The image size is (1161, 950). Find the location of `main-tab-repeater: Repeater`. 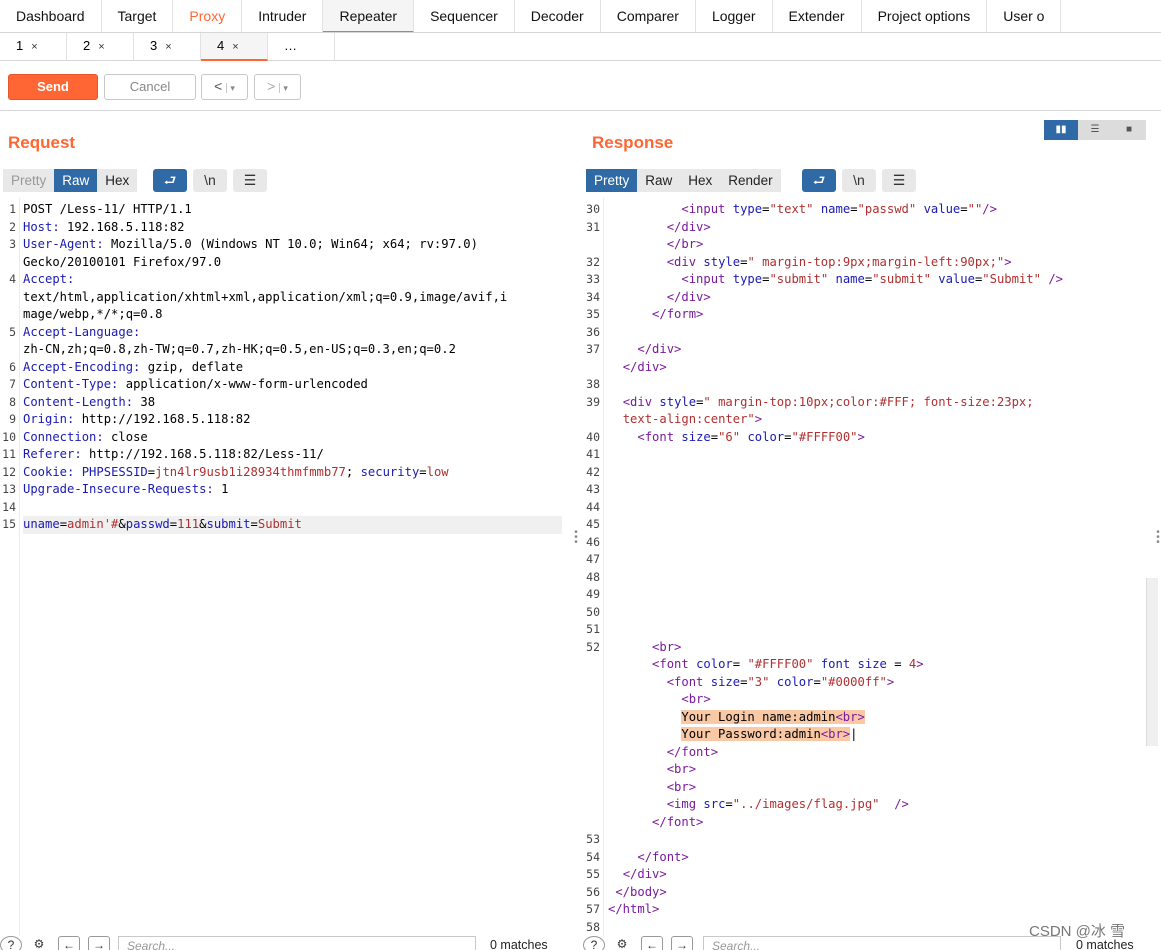

main-tab-repeater: Repeater is located at coordinates (369, 16).